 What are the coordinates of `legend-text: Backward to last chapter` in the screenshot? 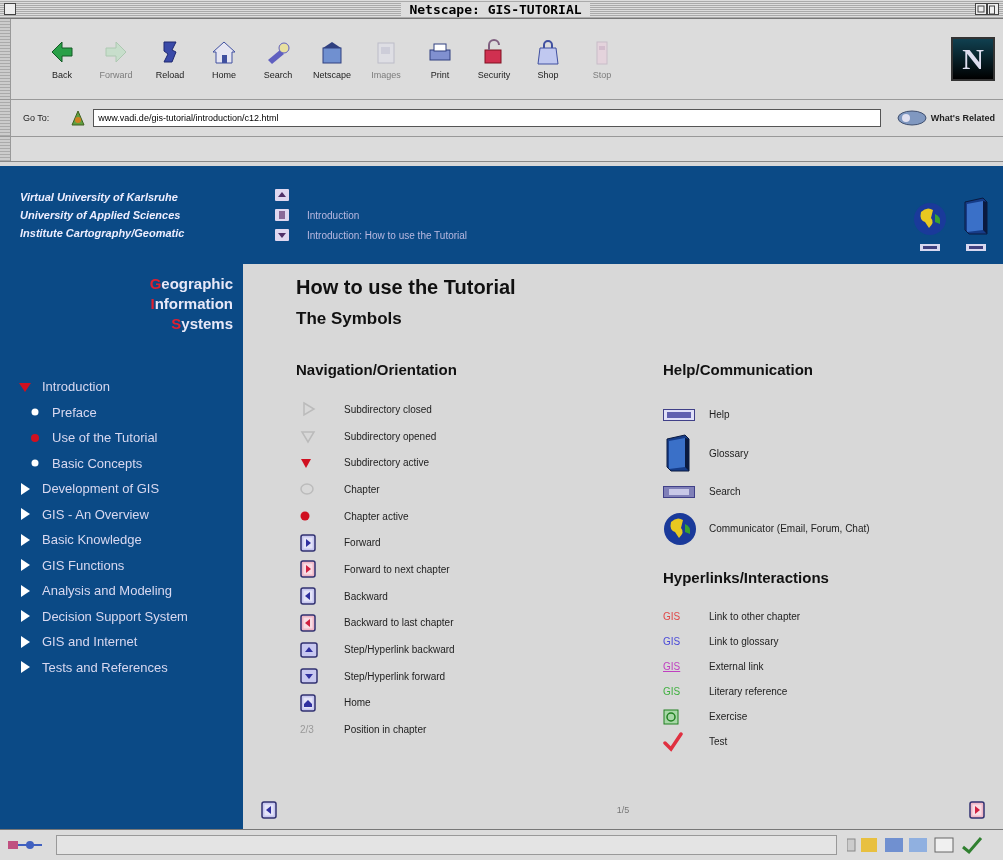 It's located at (399, 623).